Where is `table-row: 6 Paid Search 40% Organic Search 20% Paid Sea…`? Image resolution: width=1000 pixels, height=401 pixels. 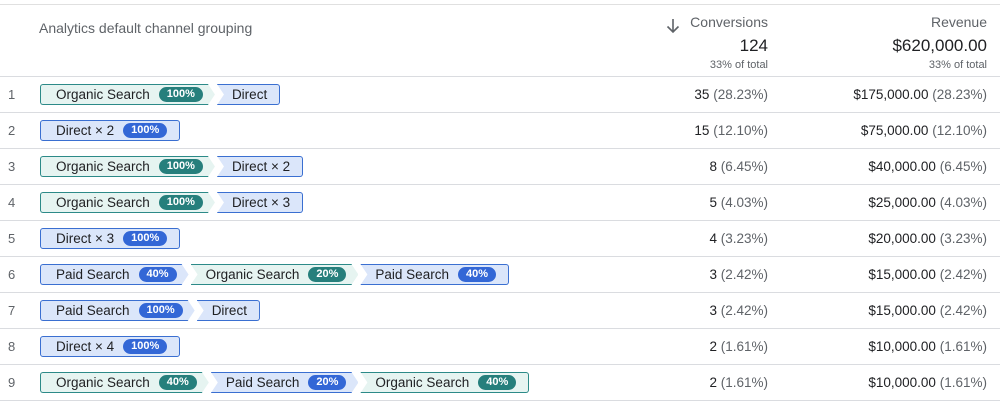 table-row: 6 Paid Search 40% Organic Search 20% Paid Sea… is located at coordinates (500, 275).